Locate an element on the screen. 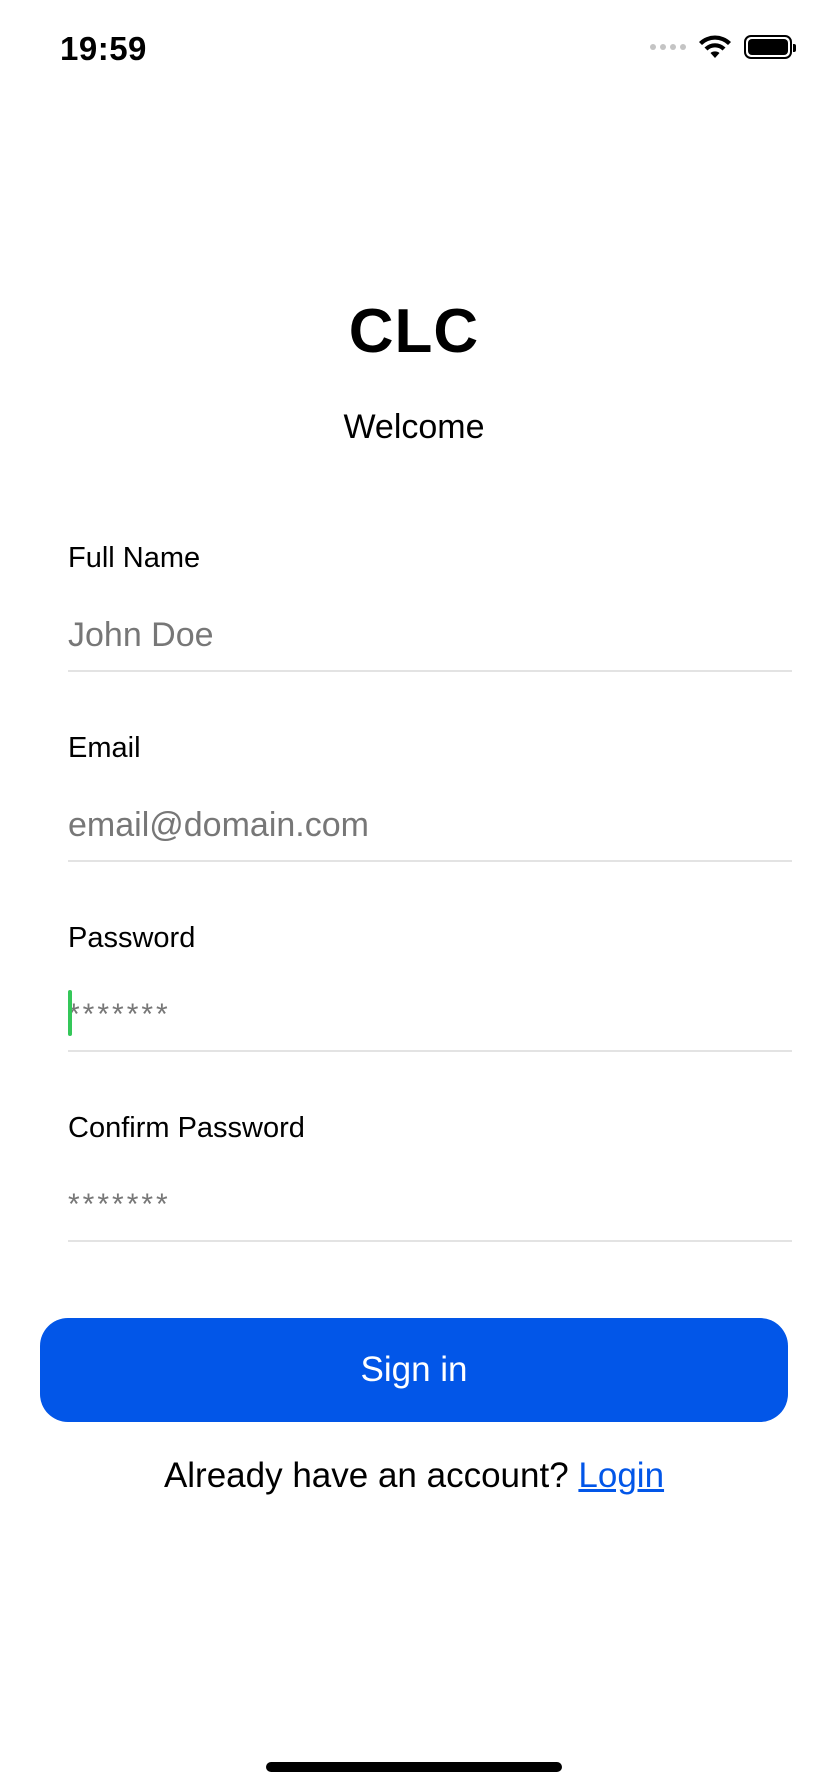 This screenshot has width=828, height=1792. email-input is located at coordinates (430, 825).